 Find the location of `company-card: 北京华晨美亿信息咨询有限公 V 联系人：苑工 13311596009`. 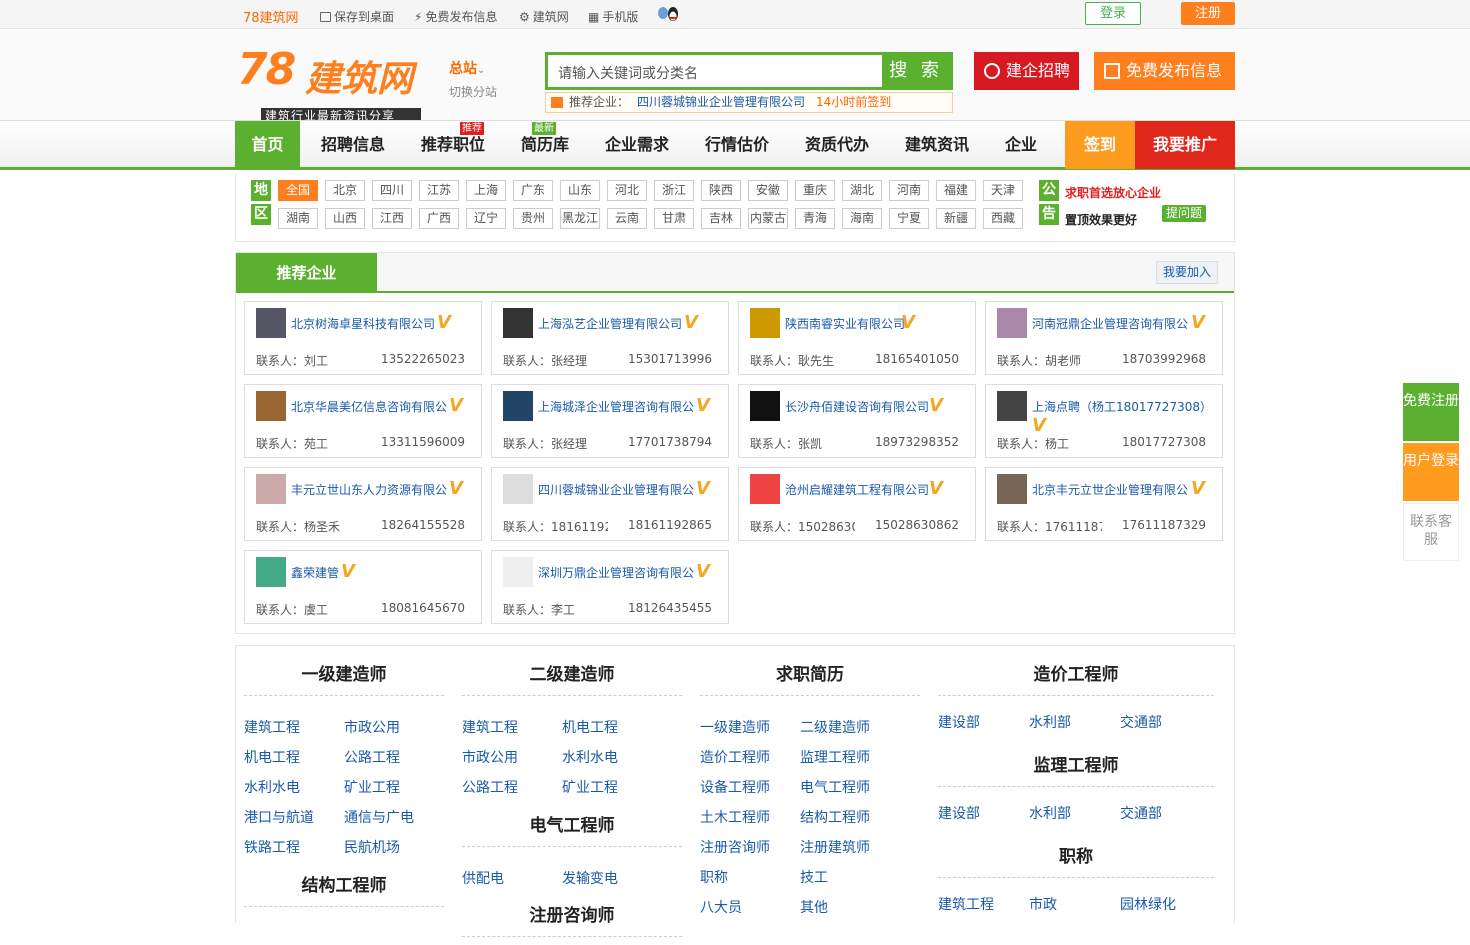

company-card: 北京华晨美亿信息咨询有限公 V 联系人：苑工 13311596009 is located at coordinates (363, 421).